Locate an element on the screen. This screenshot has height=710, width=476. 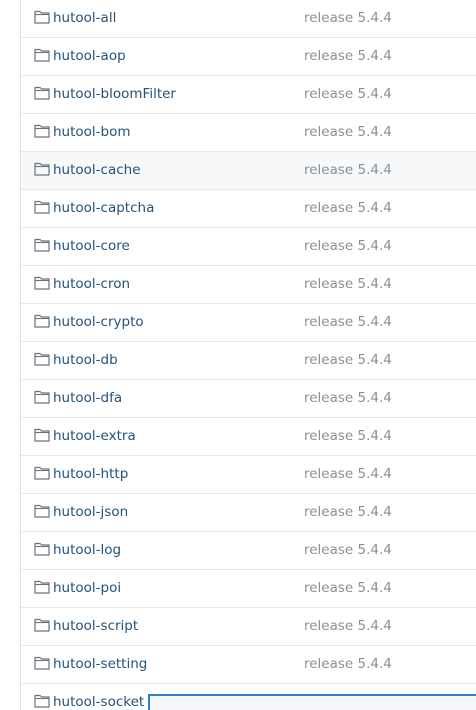
file-name-link: hutool-cron is located at coordinates (91, 284).